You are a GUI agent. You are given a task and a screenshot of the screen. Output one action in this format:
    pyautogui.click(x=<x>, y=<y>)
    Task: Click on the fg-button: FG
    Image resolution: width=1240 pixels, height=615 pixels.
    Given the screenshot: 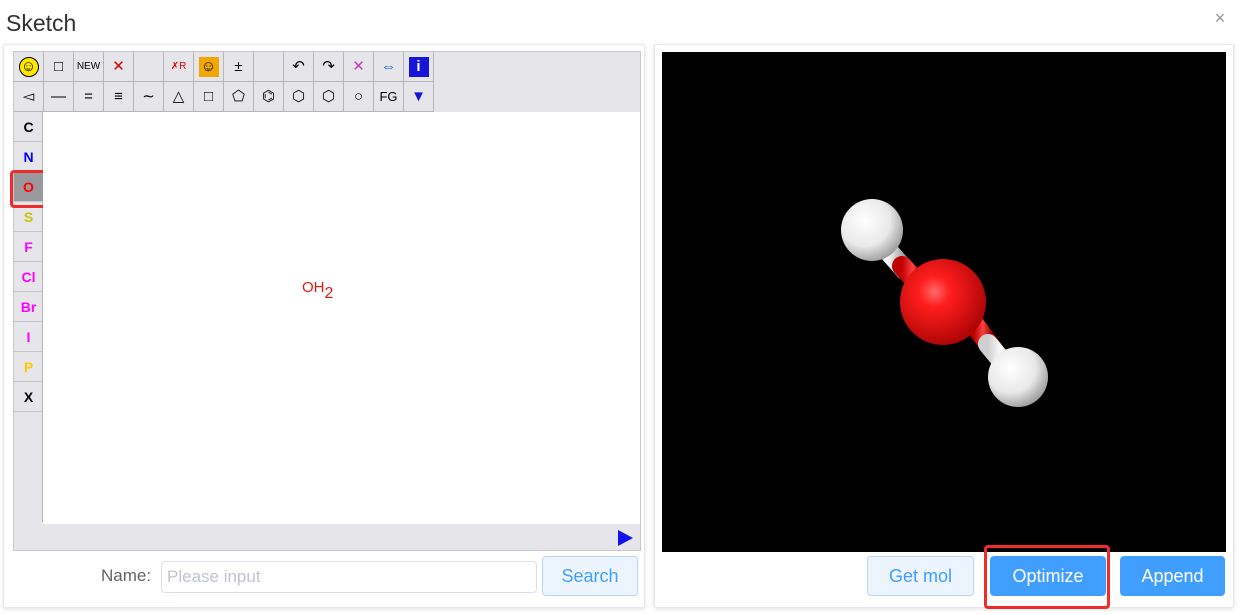 What is the action you would take?
    pyautogui.click(x=389, y=97)
    